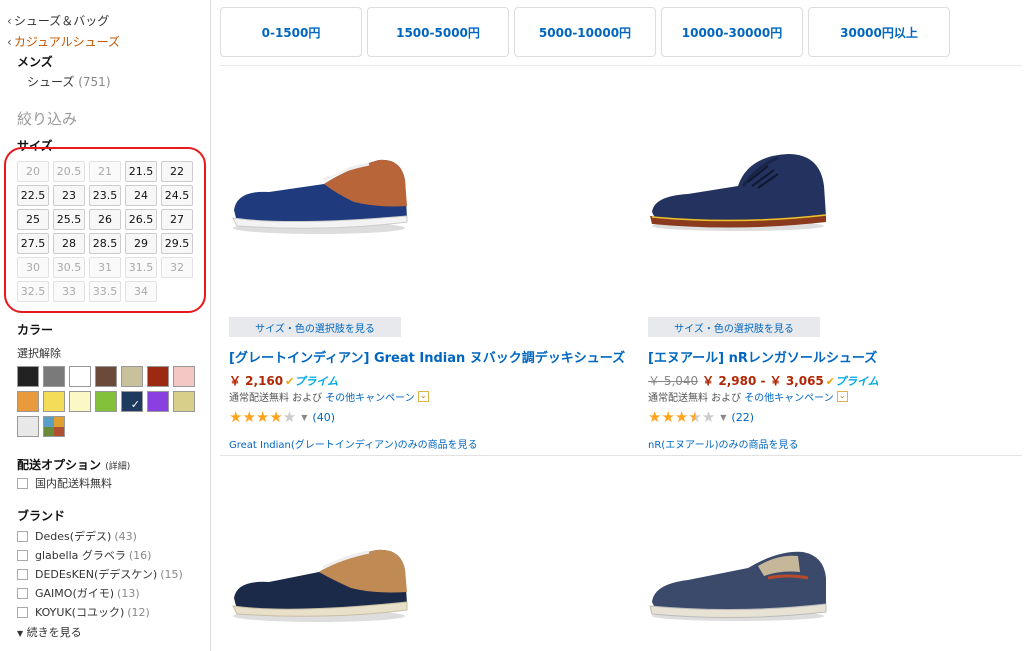 The image size is (1024, 651). Describe the element at coordinates (438, 32) in the screenshot. I see `price-tab: 1500-5000円` at that location.